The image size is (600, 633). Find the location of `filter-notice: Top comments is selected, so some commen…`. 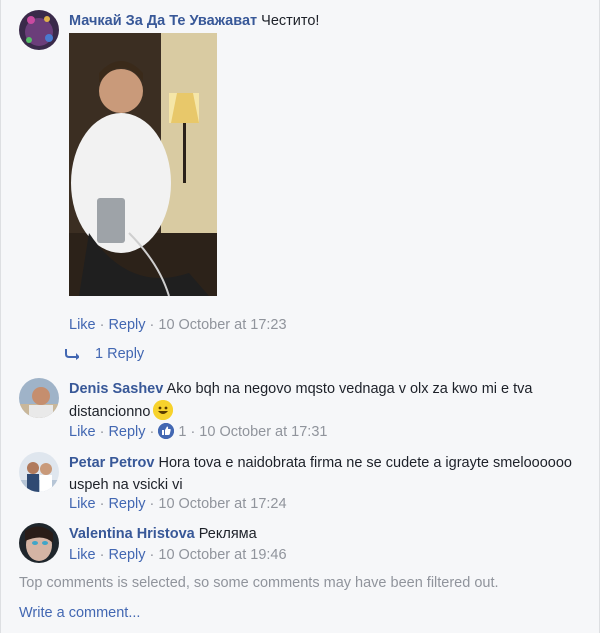

filter-notice: Top comments is selected, so some commen… is located at coordinates (259, 583).